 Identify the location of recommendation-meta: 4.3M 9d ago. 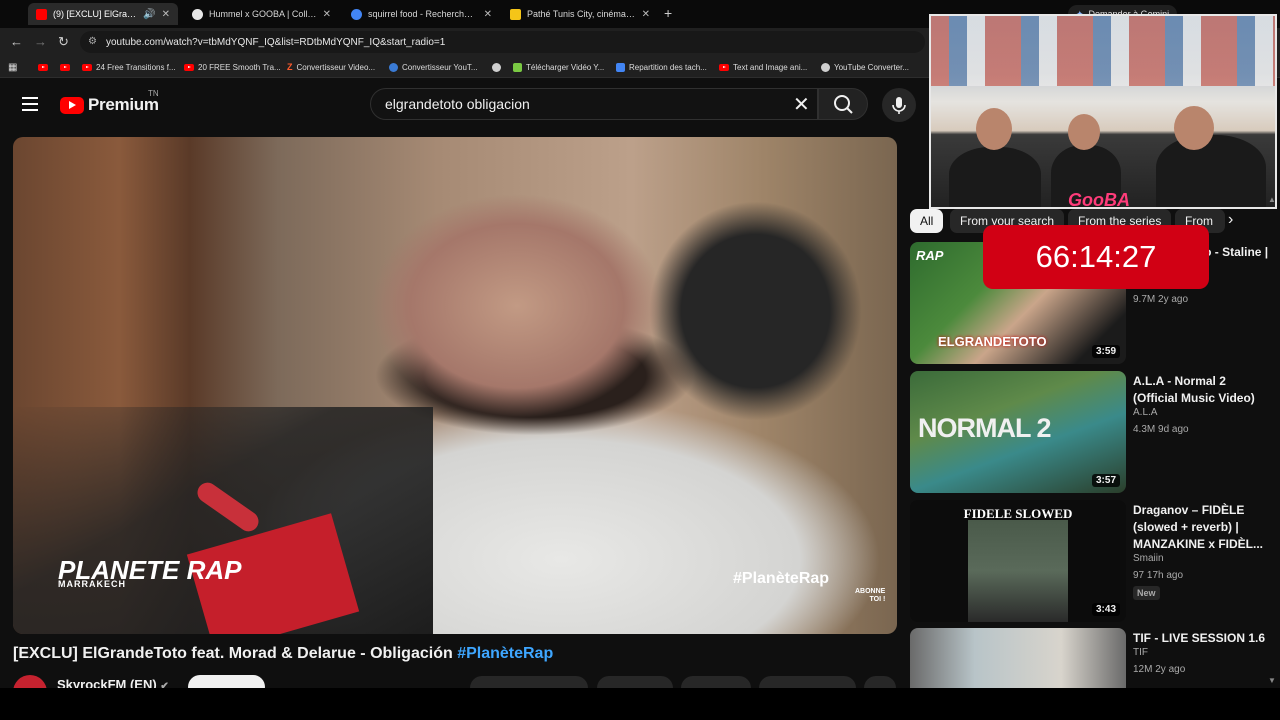
(1161, 429).